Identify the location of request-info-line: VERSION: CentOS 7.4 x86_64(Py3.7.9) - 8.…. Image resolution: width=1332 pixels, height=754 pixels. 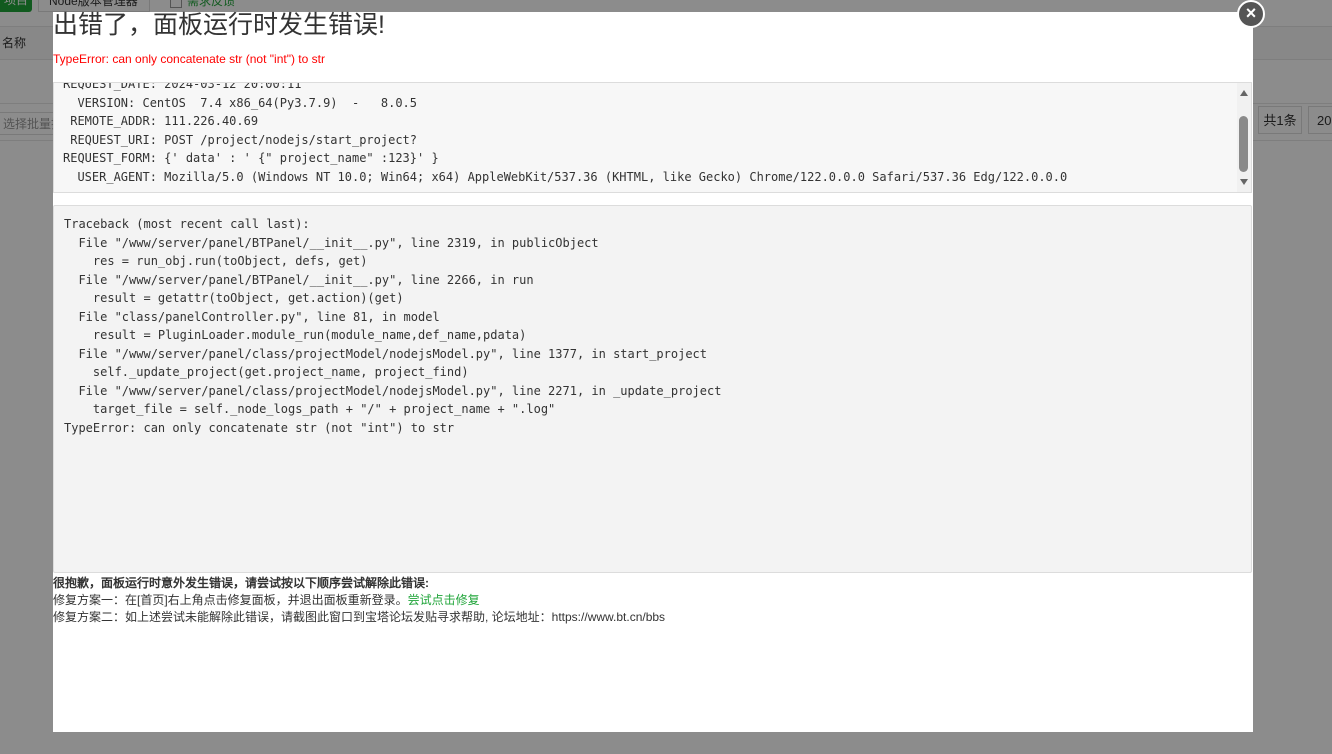
(240, 102).